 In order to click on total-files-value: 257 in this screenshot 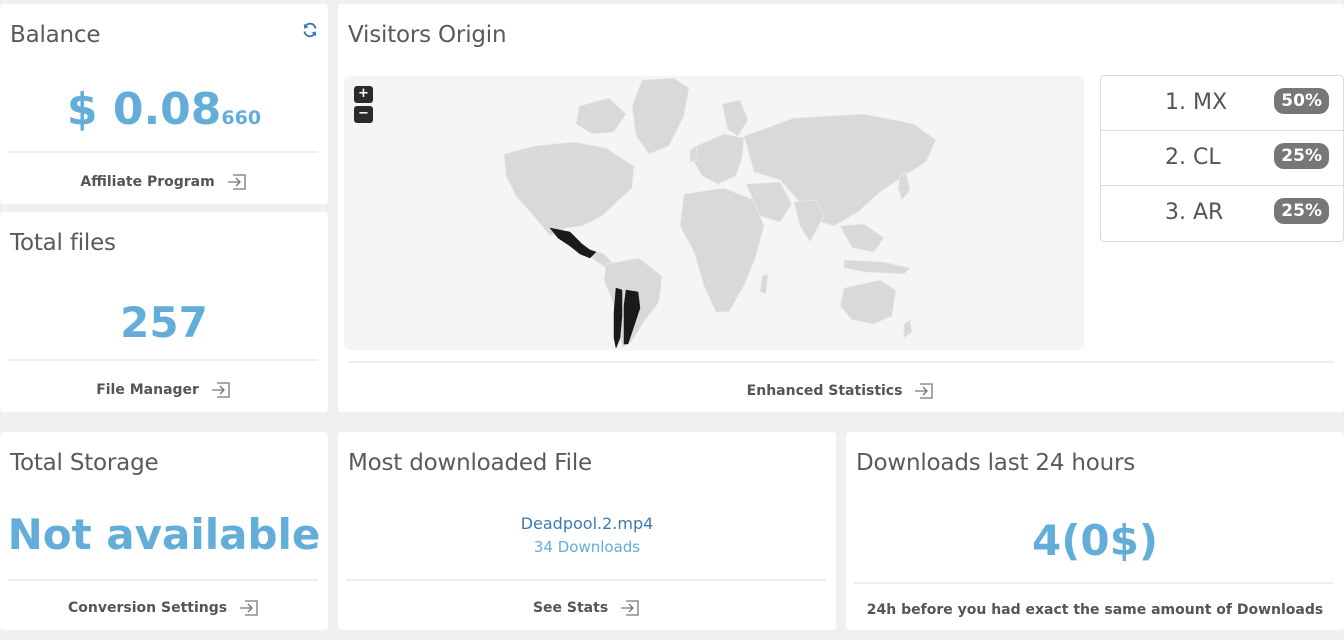, I will do `click(164, 322)`.